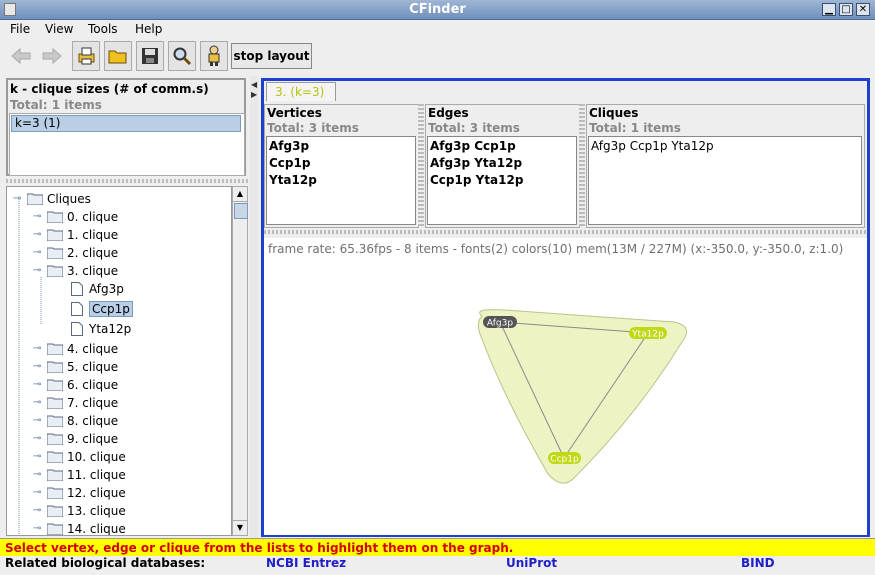 This screenshot has width=875, height=575. I want to click on tree-member-node: Yta12p, so click(101, 328).